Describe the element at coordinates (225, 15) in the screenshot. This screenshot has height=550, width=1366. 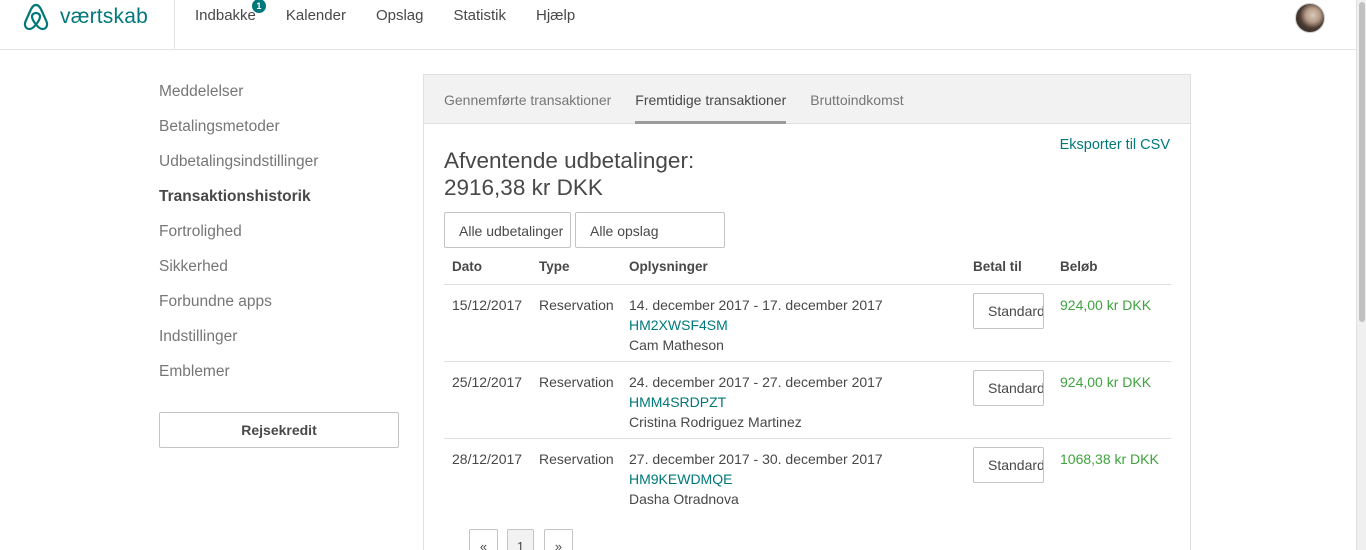
I see `nav-item-label: Indbakke` at that location.